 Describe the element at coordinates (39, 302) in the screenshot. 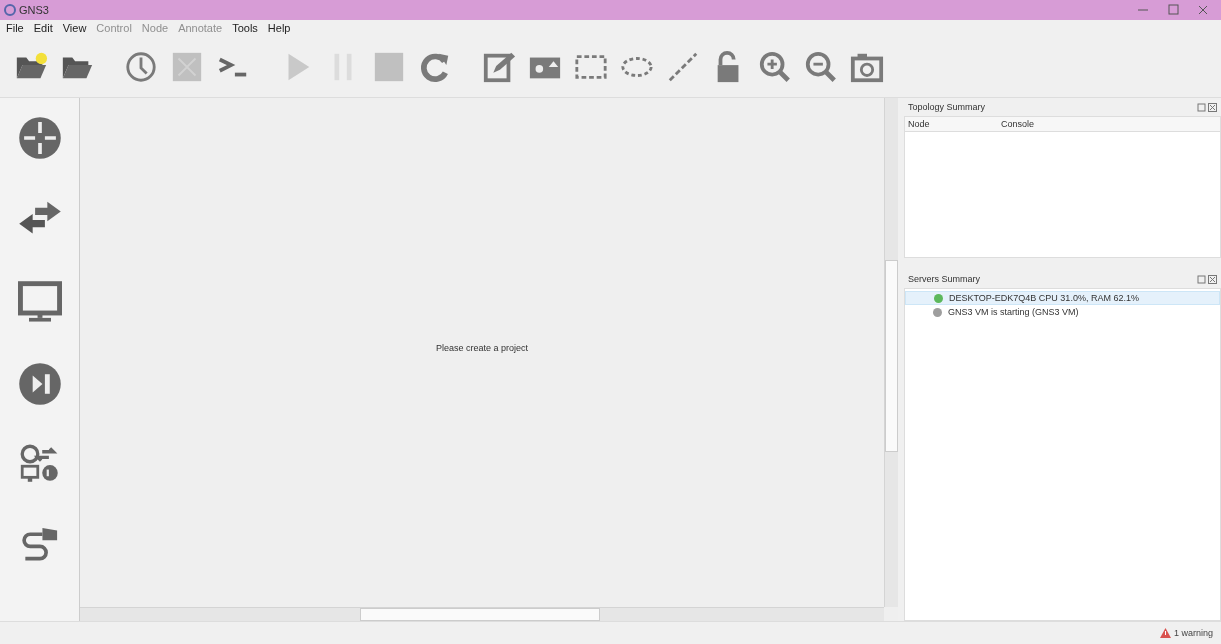

I see `monitor-icon` at that location.